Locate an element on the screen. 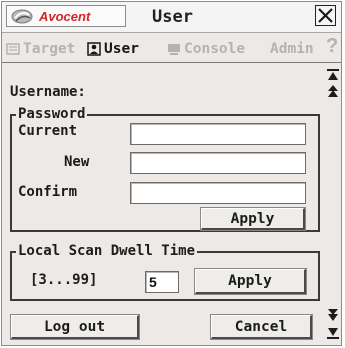 This screenshot has width=345, height=348. confirm-password-input is located at coordinates (218, 193).